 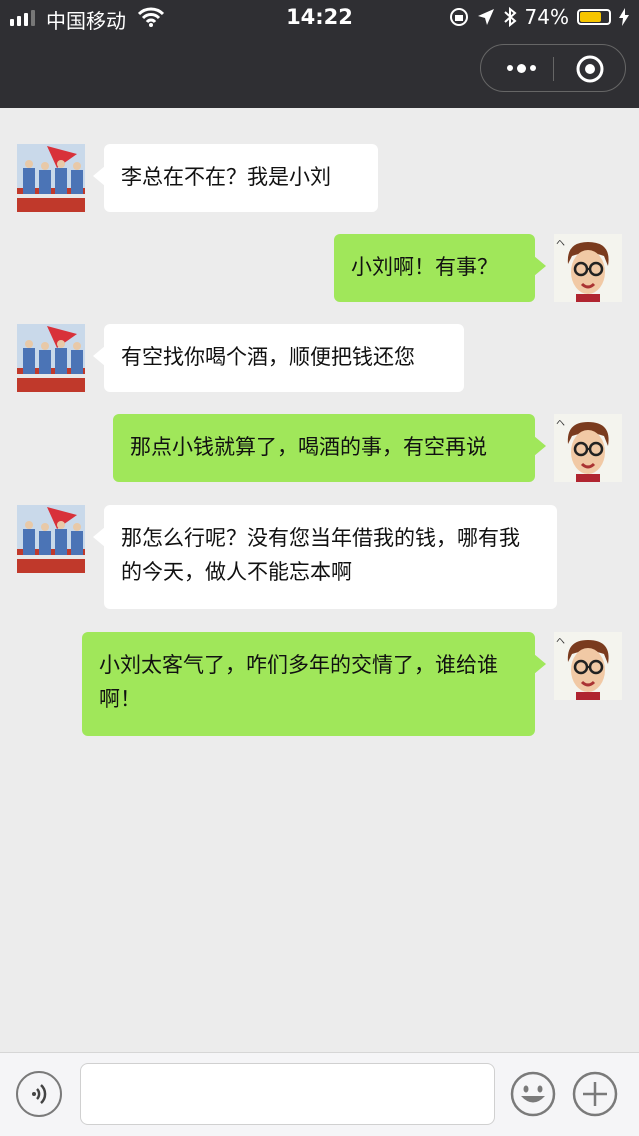 What do you see at coordinates (325, 557) in the screenshot?
I see `received-message-bubble: 那怎么行呢？没有您当年借我的钱，哪有我的今天，做人不能忘本啊` at bounding box center [325, 557].